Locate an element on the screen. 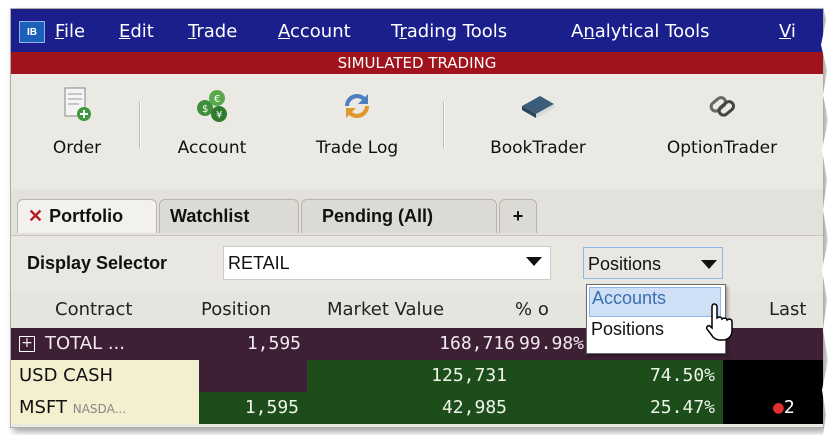 This screenshot has height=435, width=830. expand-icon: + is located at coordinates (27, 344).